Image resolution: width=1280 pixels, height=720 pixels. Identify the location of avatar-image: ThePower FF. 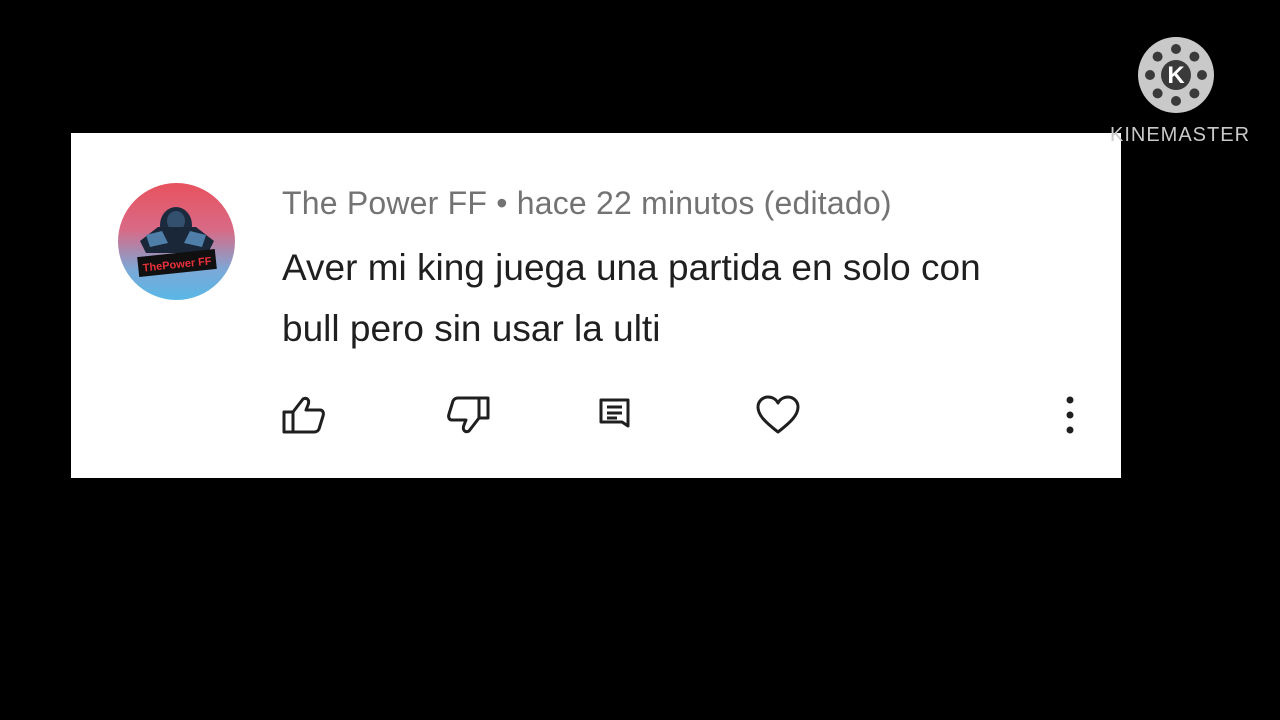
(177, 242).